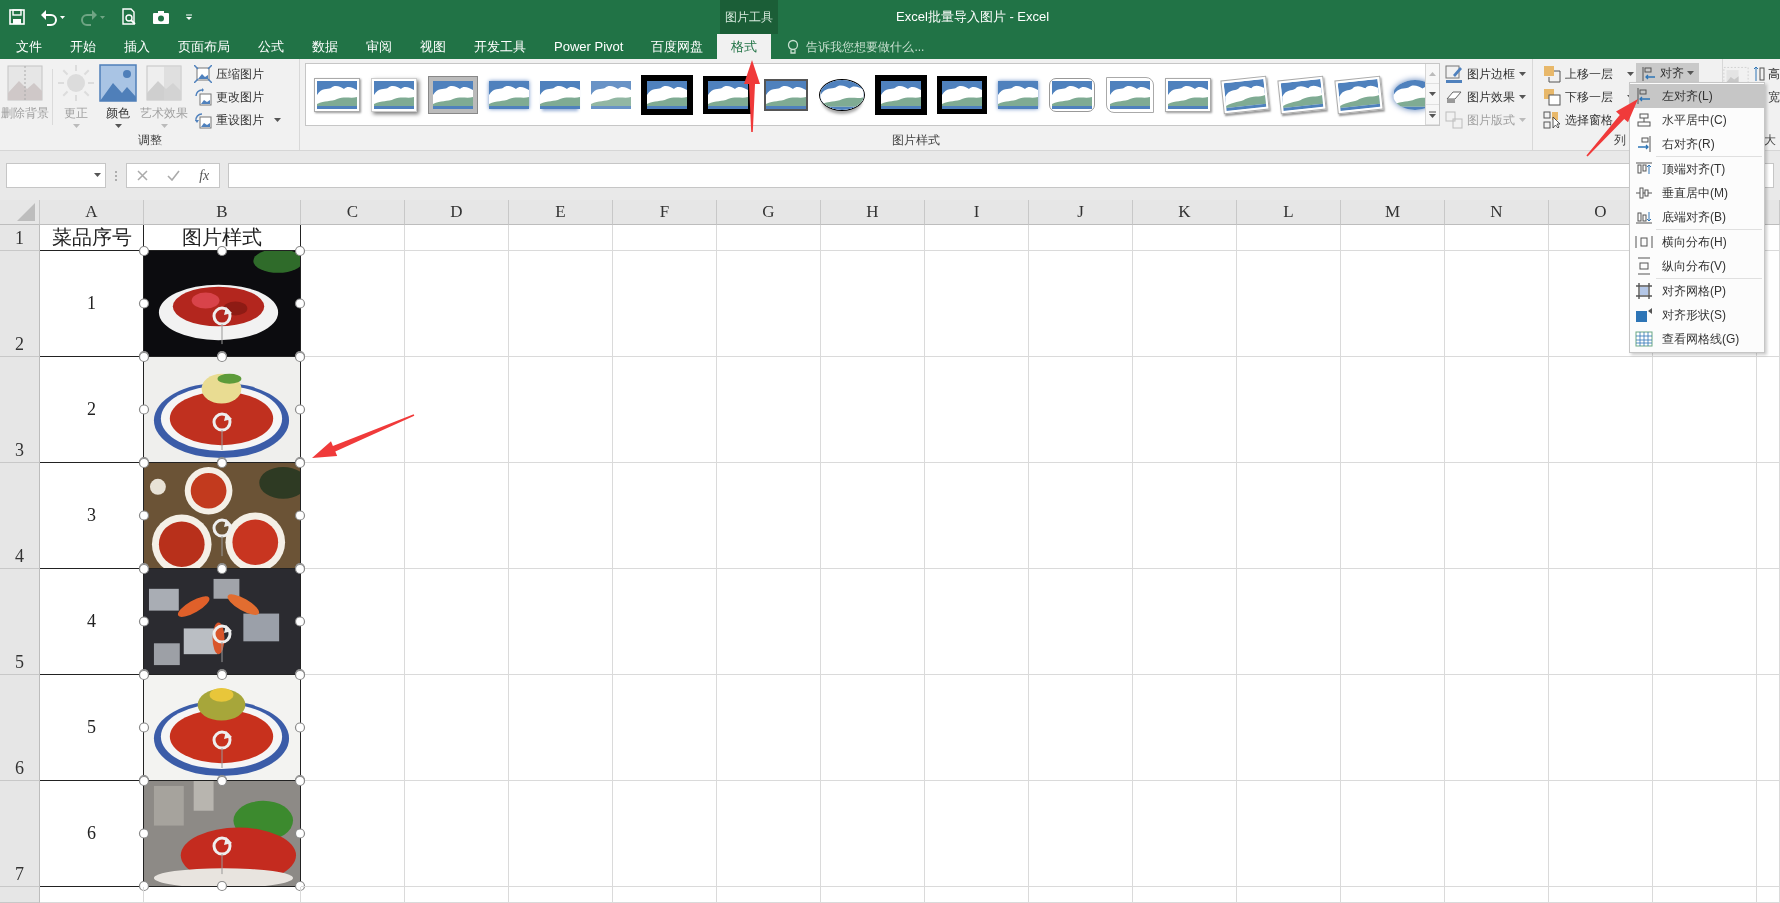  Describe the element at coordinates (237, 120) in the screenshot. I see `ribbon-button: 重设图片` at that location.